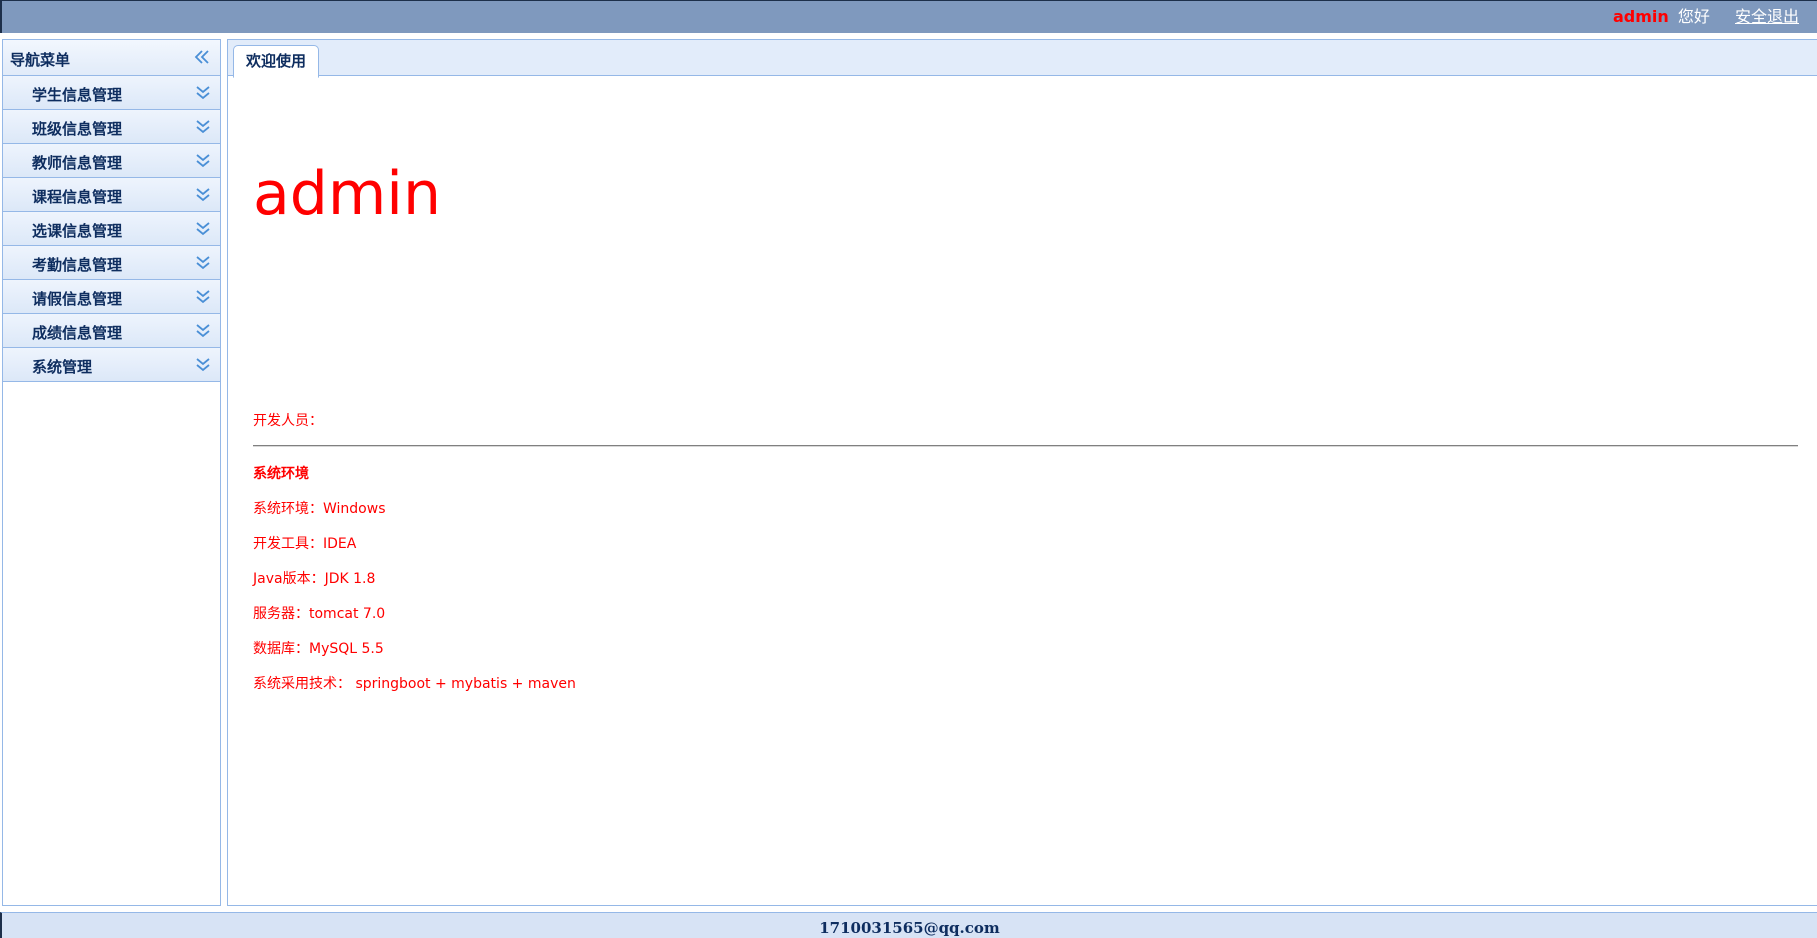  I want to click on header-user-name: admin, so click(1640, 16).